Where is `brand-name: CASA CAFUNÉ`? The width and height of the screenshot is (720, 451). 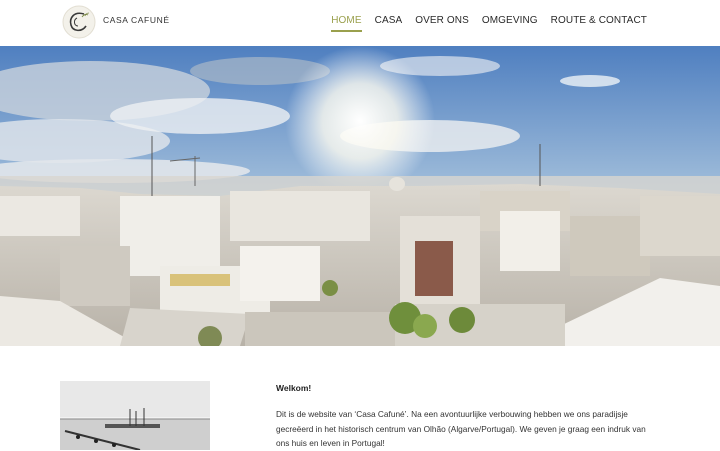
brand-name: CASA CAFUNÉ is located at coordinates (136, 20).